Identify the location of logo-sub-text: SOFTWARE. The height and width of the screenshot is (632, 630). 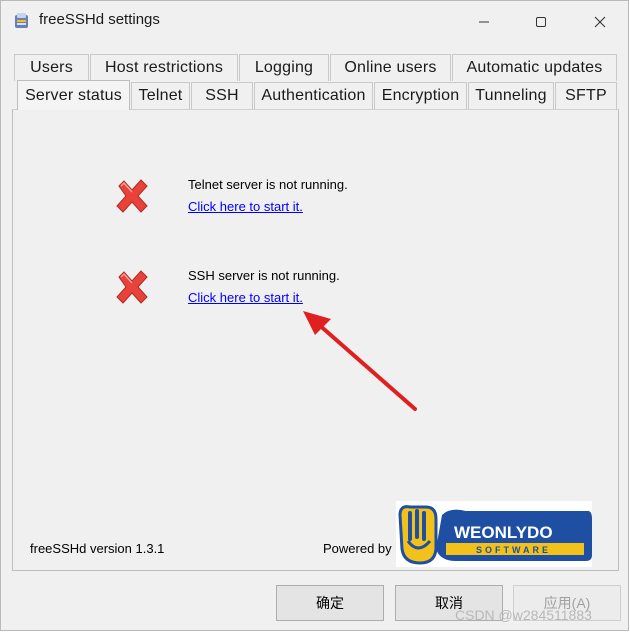
(513, 550).